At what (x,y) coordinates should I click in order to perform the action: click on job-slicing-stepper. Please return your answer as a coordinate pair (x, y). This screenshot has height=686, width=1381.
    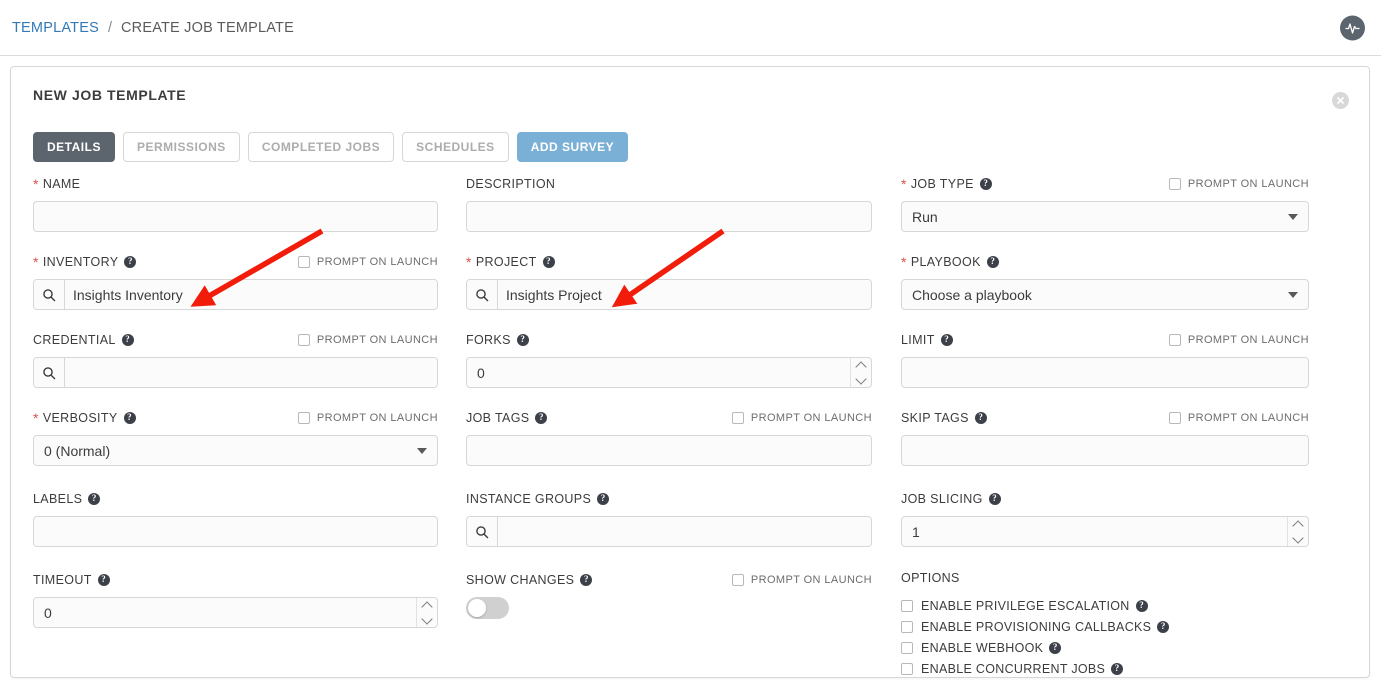
    Looking at the image, I should click on (1105, 531).